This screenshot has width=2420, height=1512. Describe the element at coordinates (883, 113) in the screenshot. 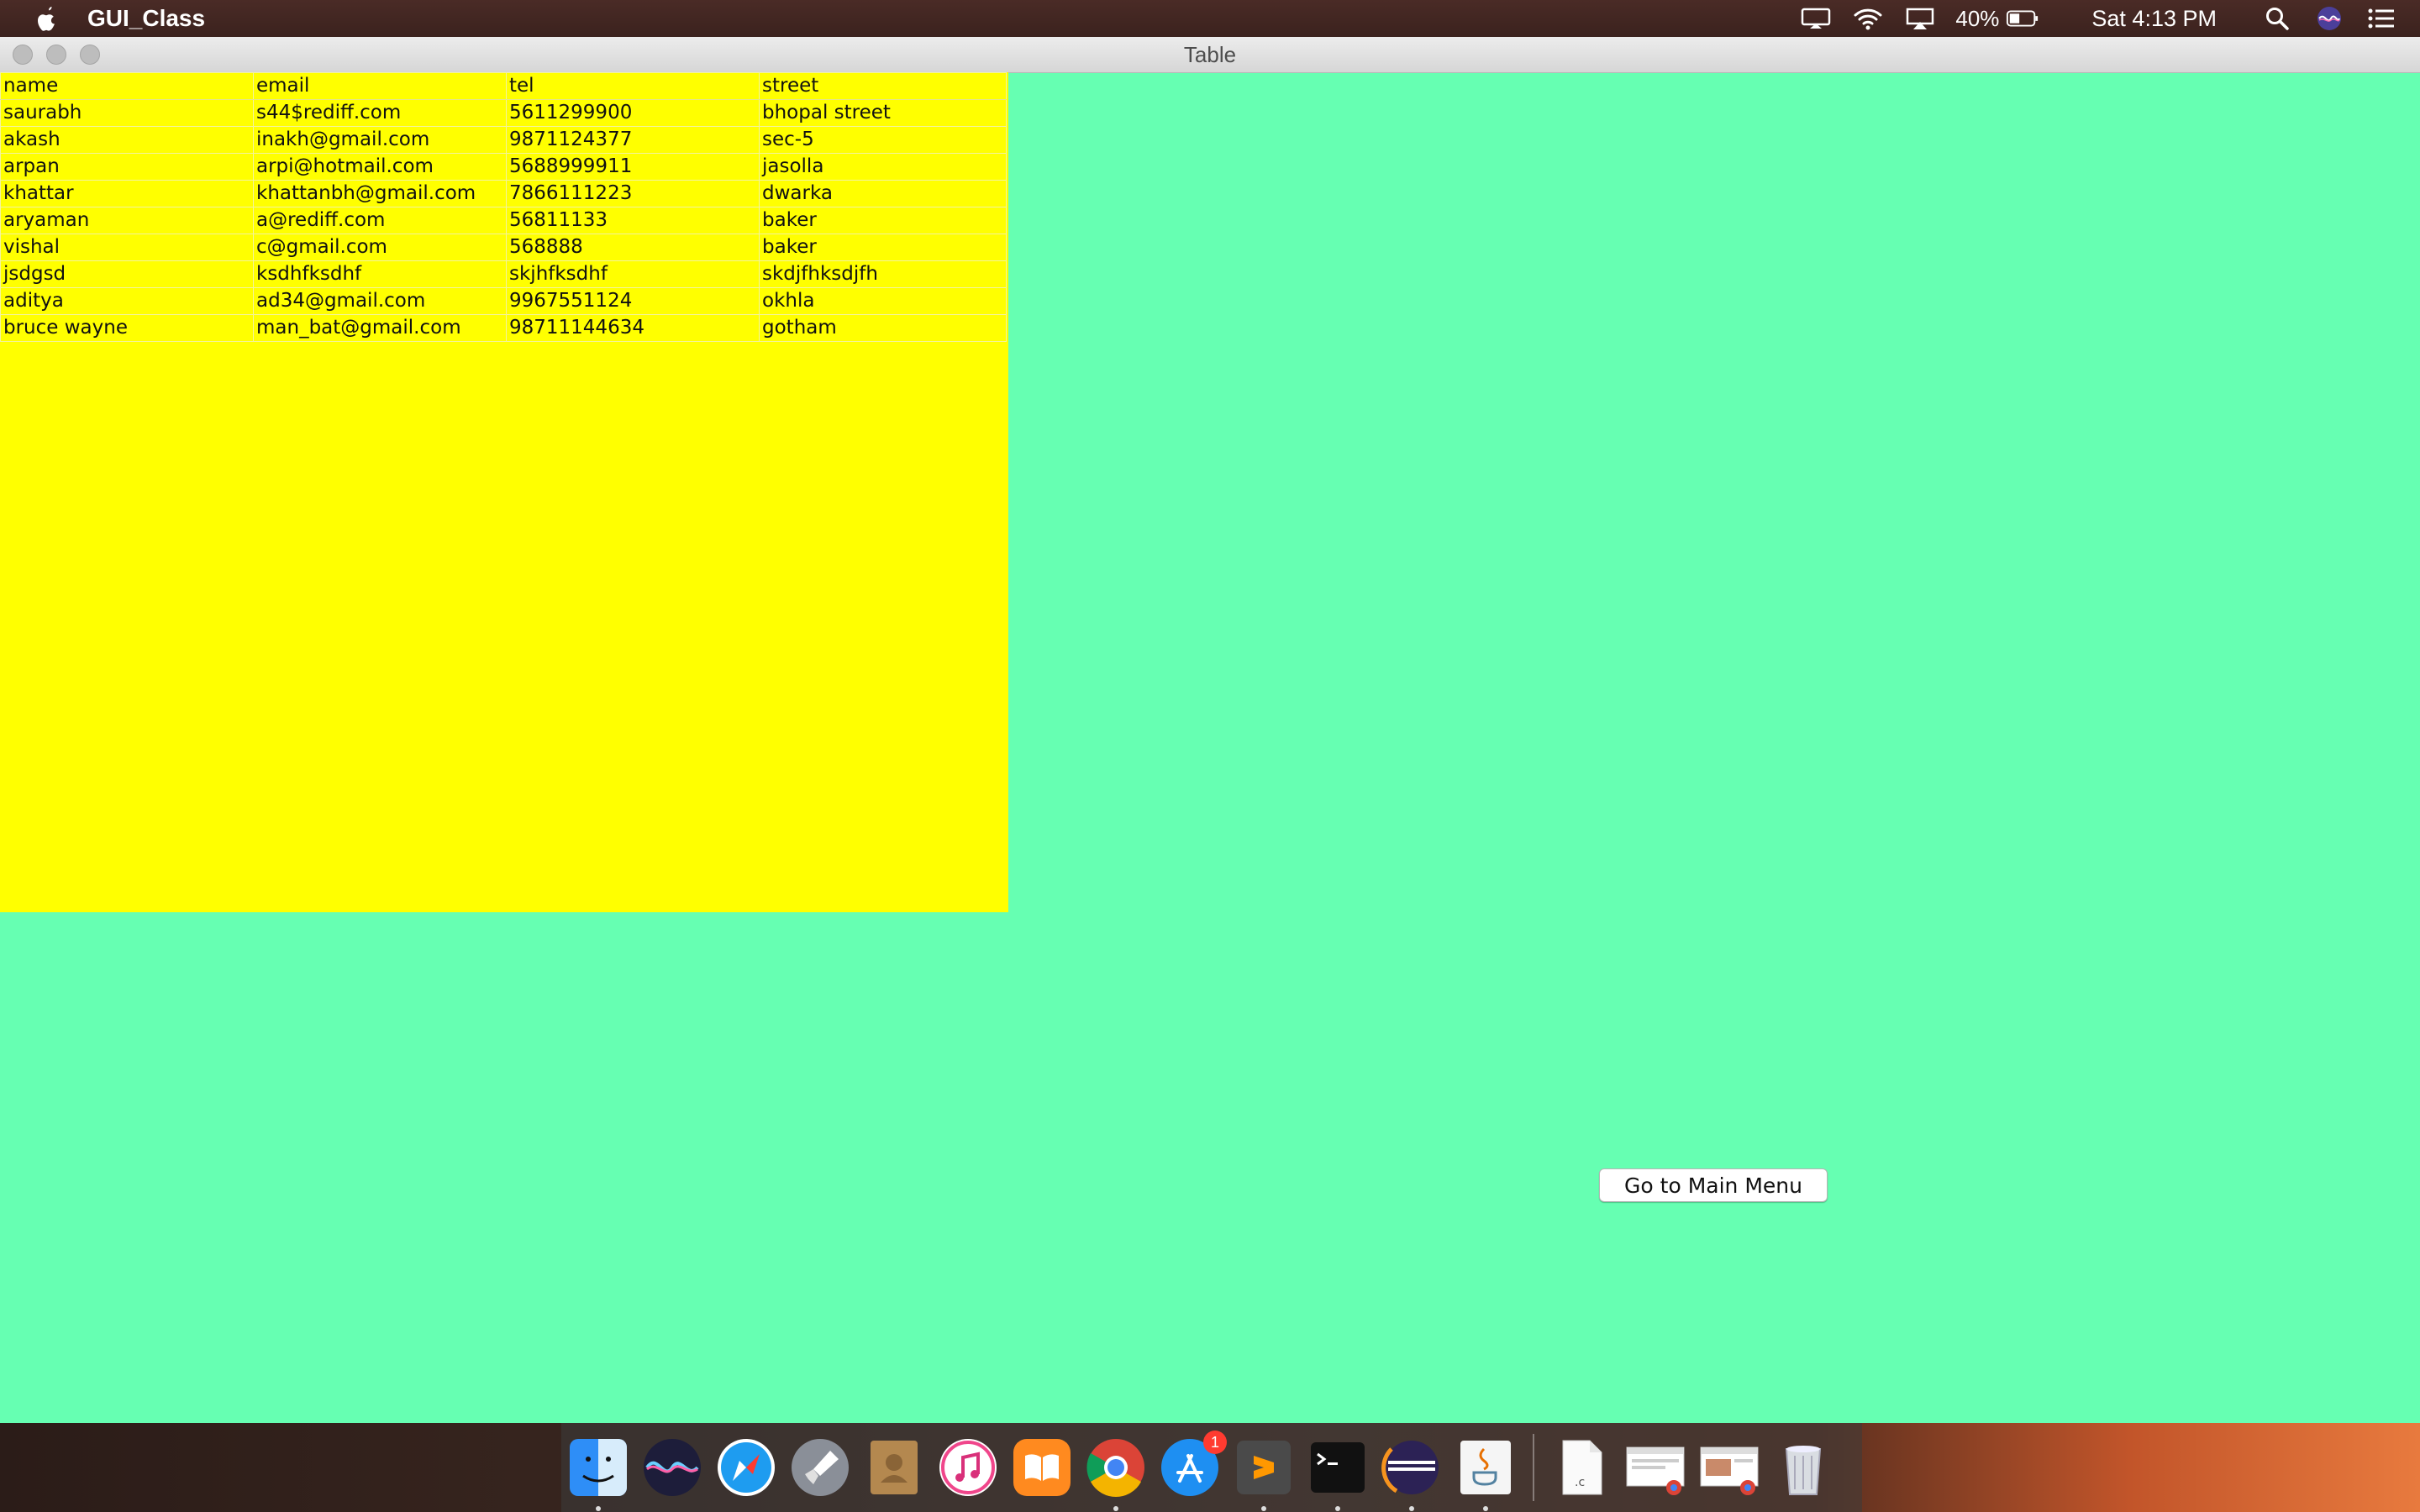

I see `cell-street: bhopal street` at that location.